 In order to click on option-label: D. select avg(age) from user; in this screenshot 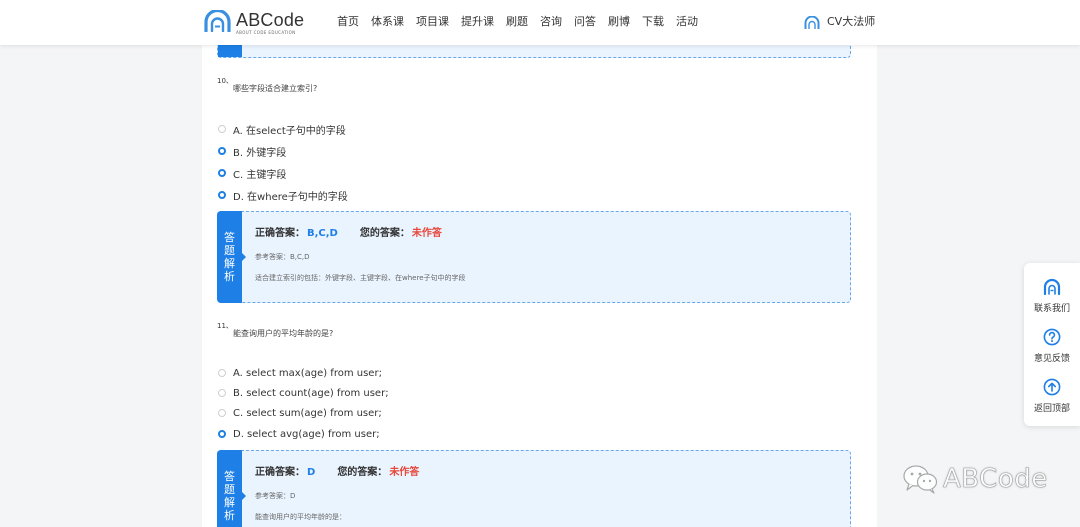, I will do `click(306, 434)`.